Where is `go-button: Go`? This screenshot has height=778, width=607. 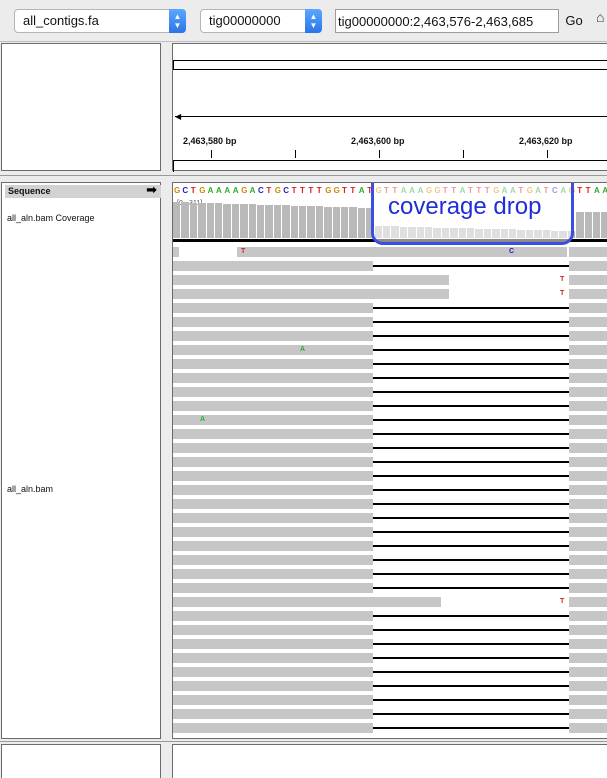 go-button: Go is located at coordinates (574, 21).